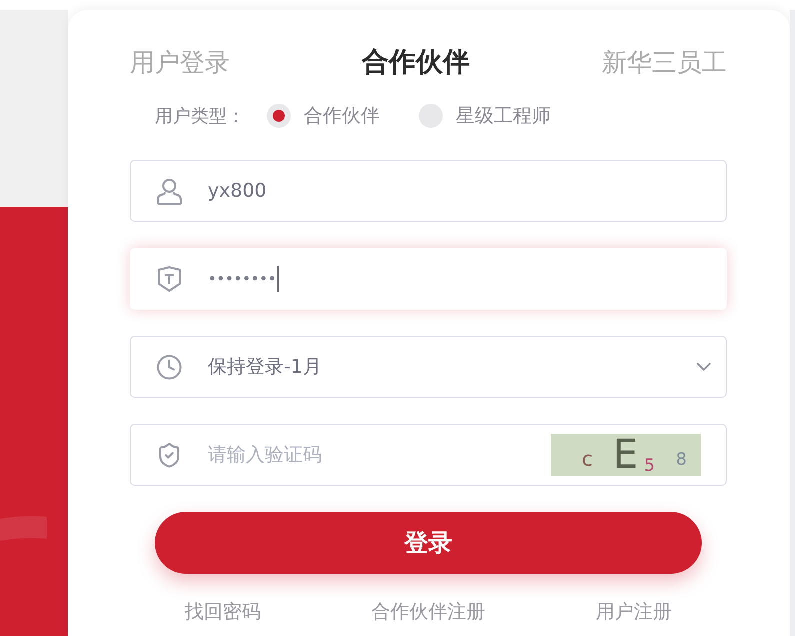  I want to click on login-button: 登录, so click(428, 543).